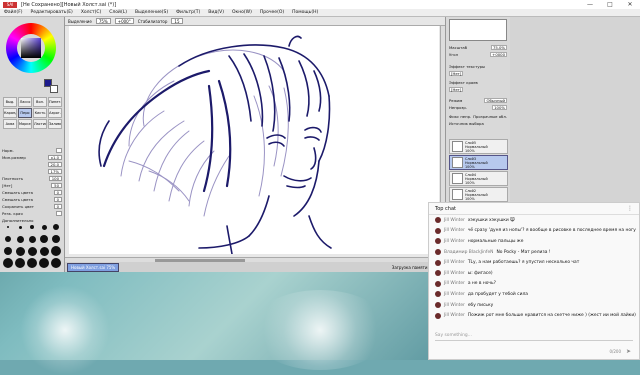 This screenshot has width=640, height=375. What do you see at coordinates (10, 124) in the screenshot?
I see `tool-watercolor: Аква` at bounding box center [10, 124].